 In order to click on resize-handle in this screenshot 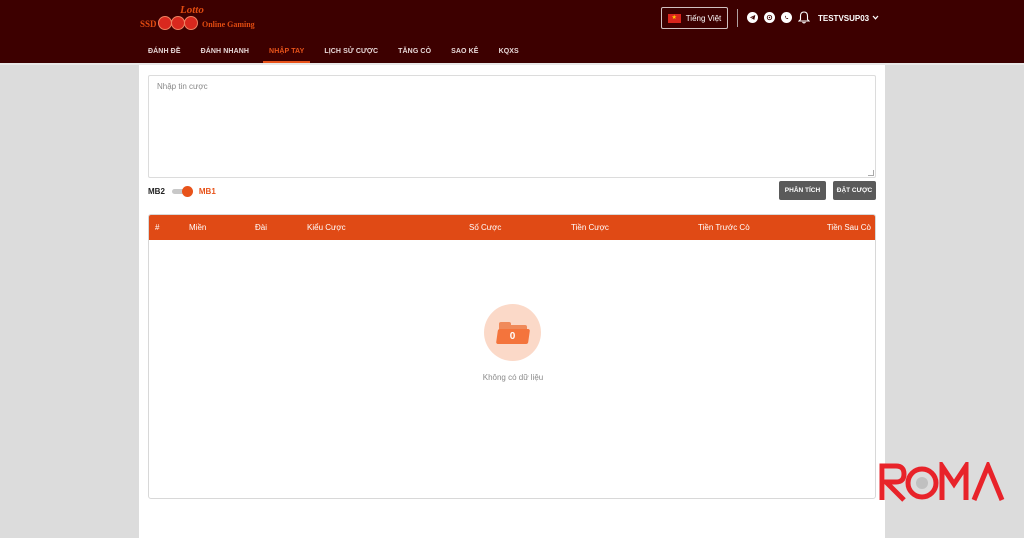, I will do `click(871, 173)`.